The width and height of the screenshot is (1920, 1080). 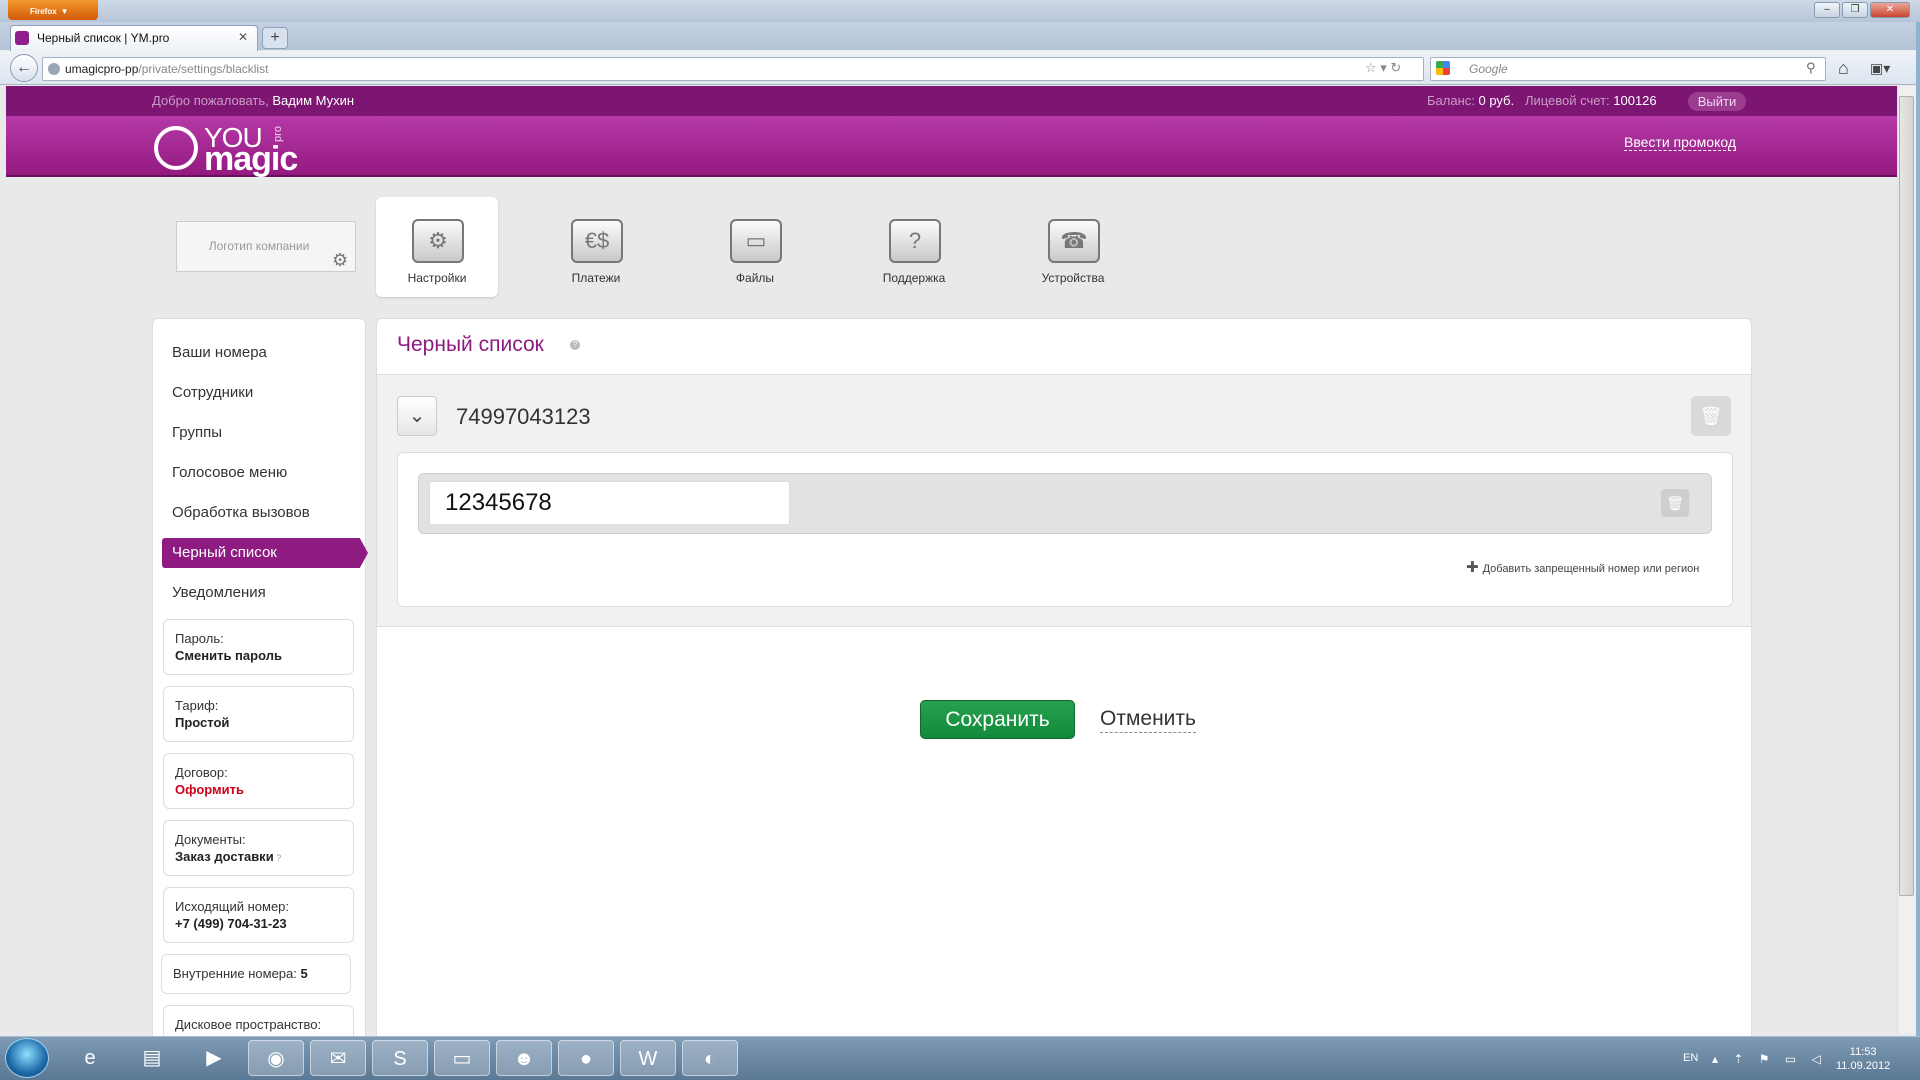 I want to click on settings-gears-icon: ⚙, so click(x=438, y=241).